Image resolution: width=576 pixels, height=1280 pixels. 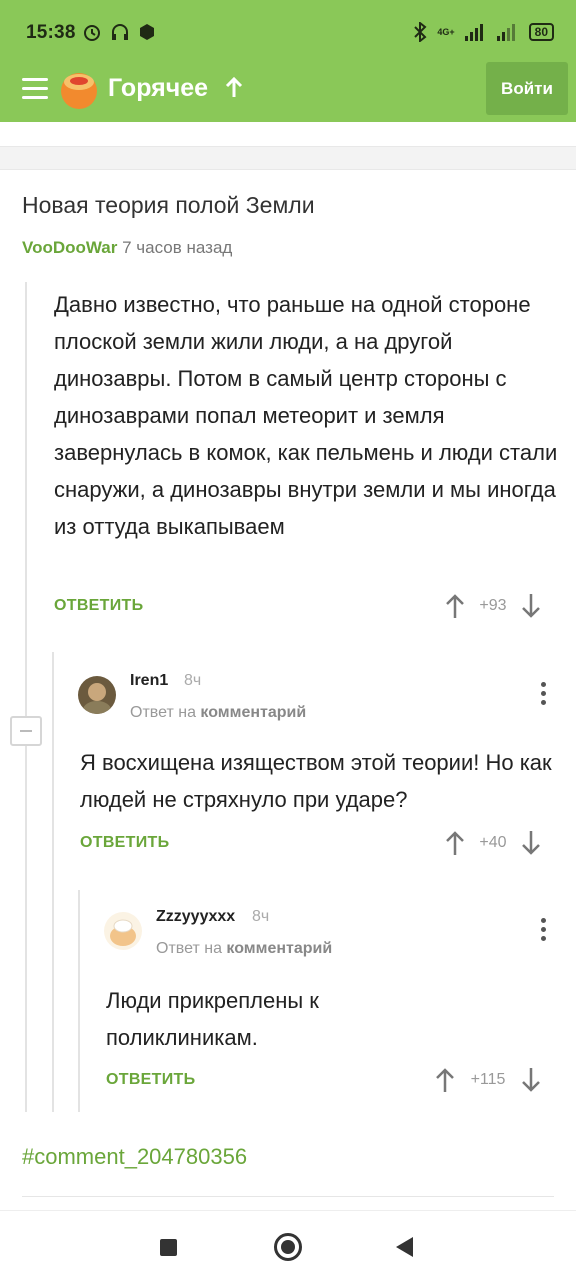 I want to click on vote-group: +93, so click(x=493, y=606).